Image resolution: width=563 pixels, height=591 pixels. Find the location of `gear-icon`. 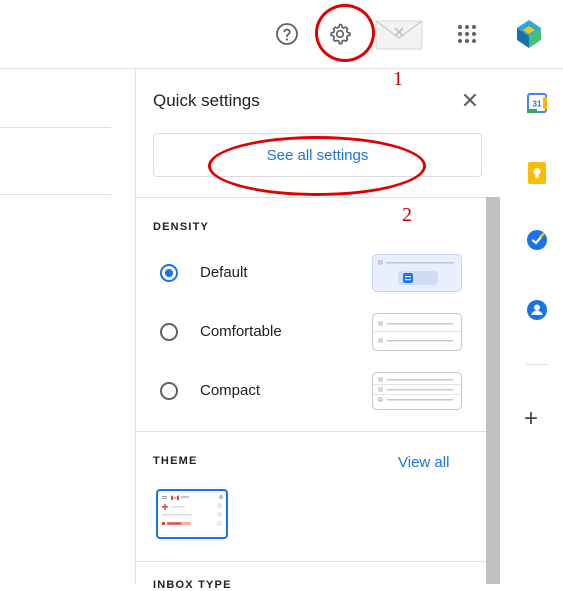

gear-icon is located at coordinates (340, 34).